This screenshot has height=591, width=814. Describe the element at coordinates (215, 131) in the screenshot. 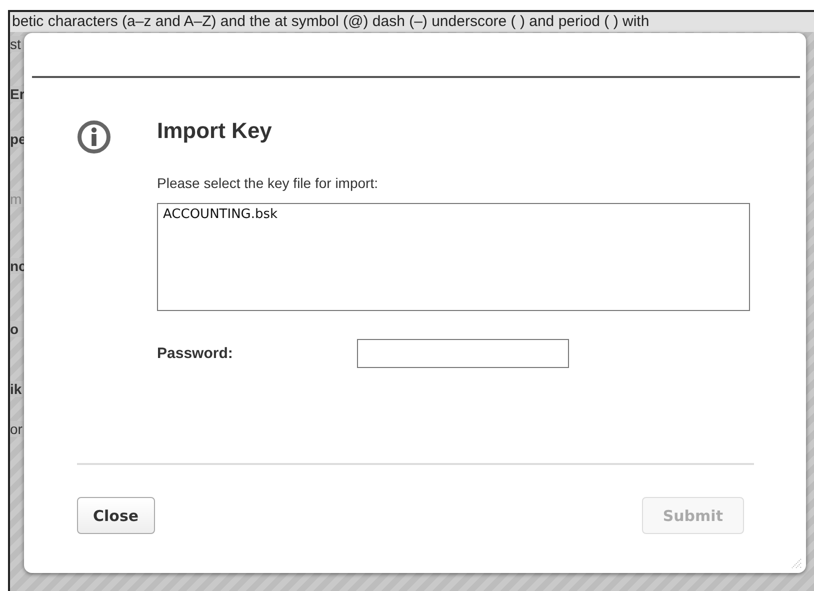

I see `dialog-title: Import Key` at that location.